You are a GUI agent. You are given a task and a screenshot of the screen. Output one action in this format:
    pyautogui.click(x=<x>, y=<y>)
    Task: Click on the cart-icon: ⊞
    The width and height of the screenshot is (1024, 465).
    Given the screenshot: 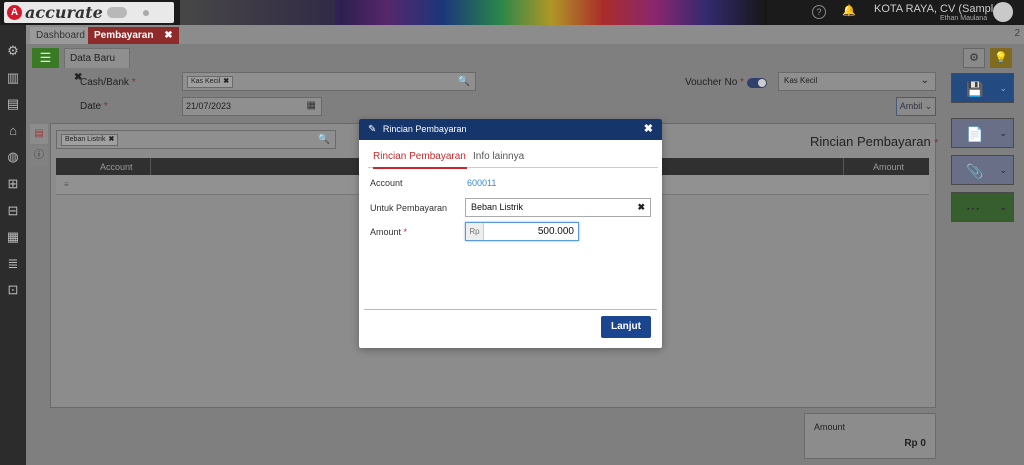 What is the action you would take?
    pyautogui.click(x=13, y=184)
    